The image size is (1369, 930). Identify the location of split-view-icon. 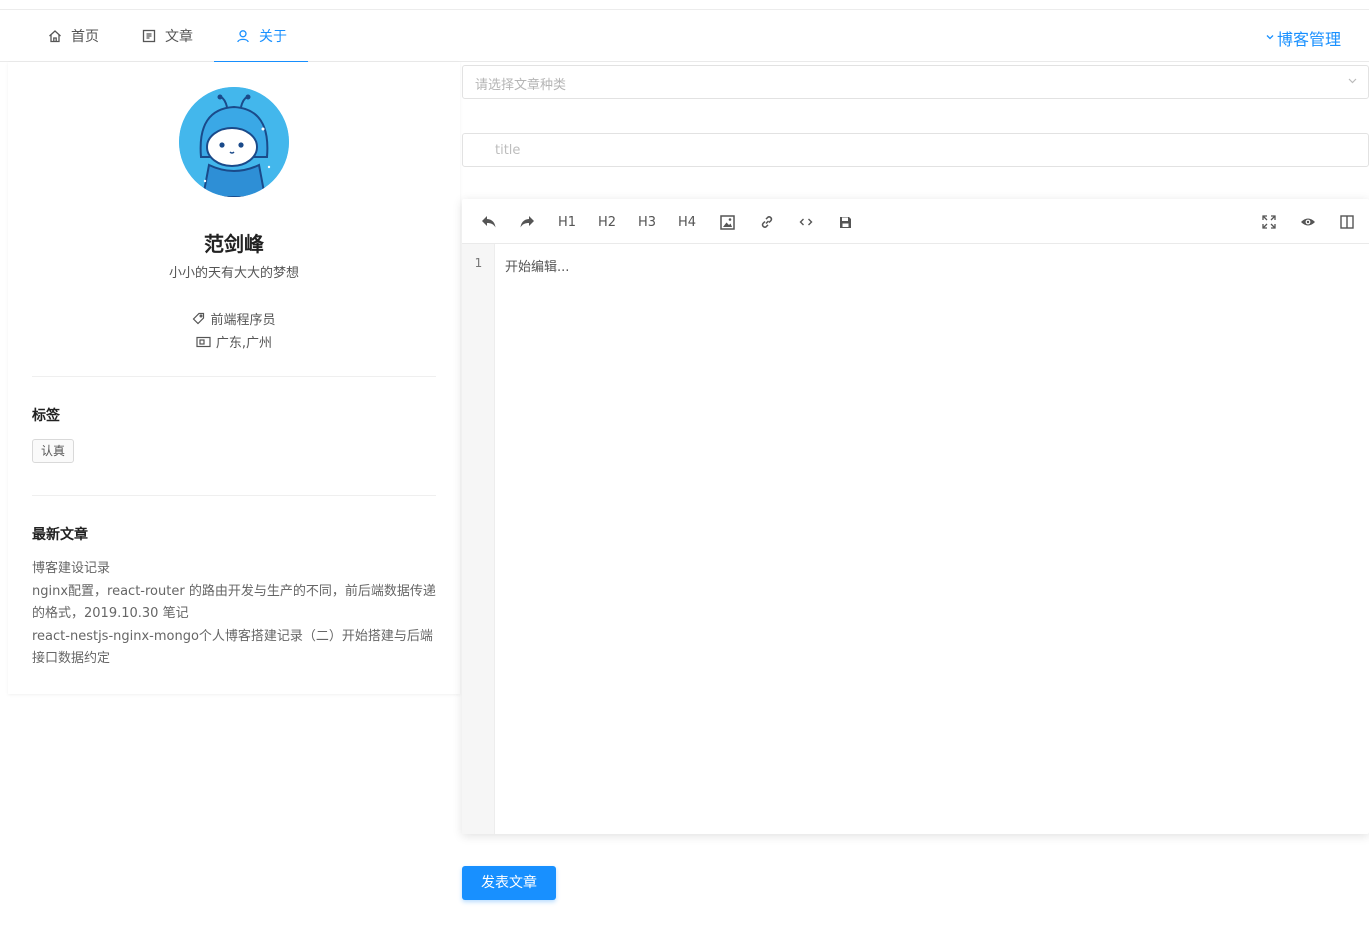
(1347, 222).